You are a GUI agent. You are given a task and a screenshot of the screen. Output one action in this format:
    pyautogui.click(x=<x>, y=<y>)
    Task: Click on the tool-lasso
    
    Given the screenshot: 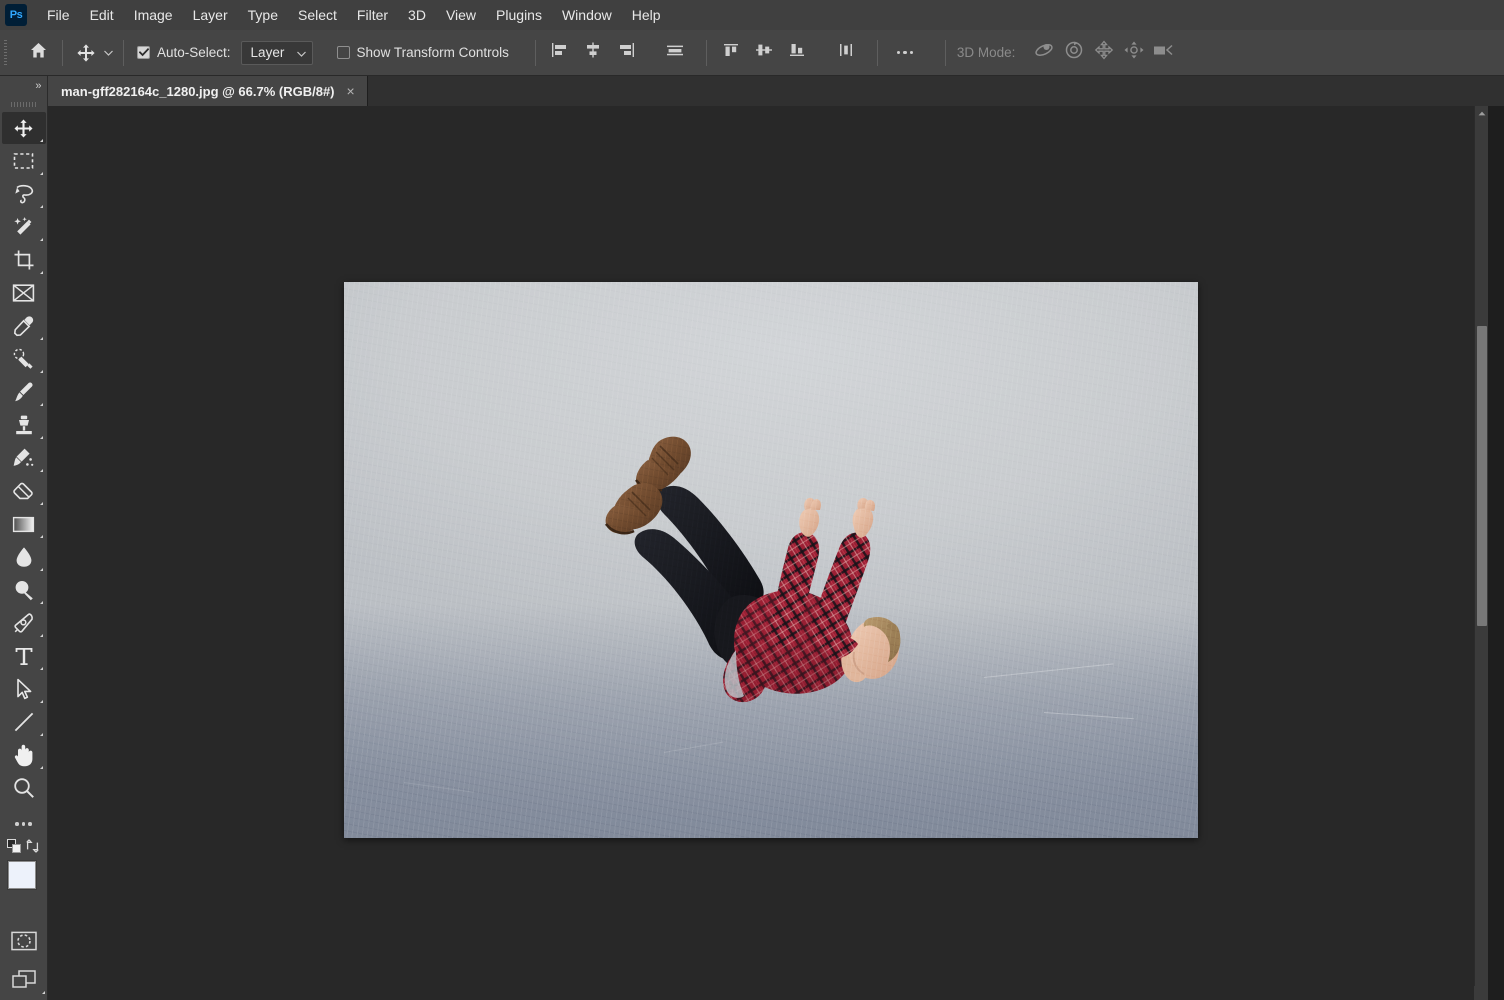 What is the action you would take?
    pyautogui.click(x=24, y=194)
    